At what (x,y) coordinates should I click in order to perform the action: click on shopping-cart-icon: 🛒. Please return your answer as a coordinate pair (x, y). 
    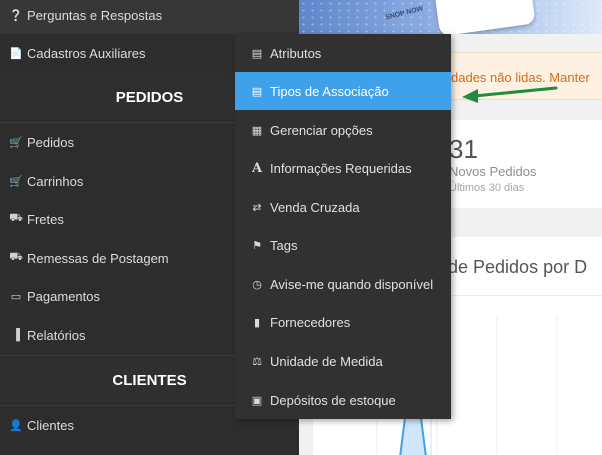
    Looking at the image, I should click on (16, 181).